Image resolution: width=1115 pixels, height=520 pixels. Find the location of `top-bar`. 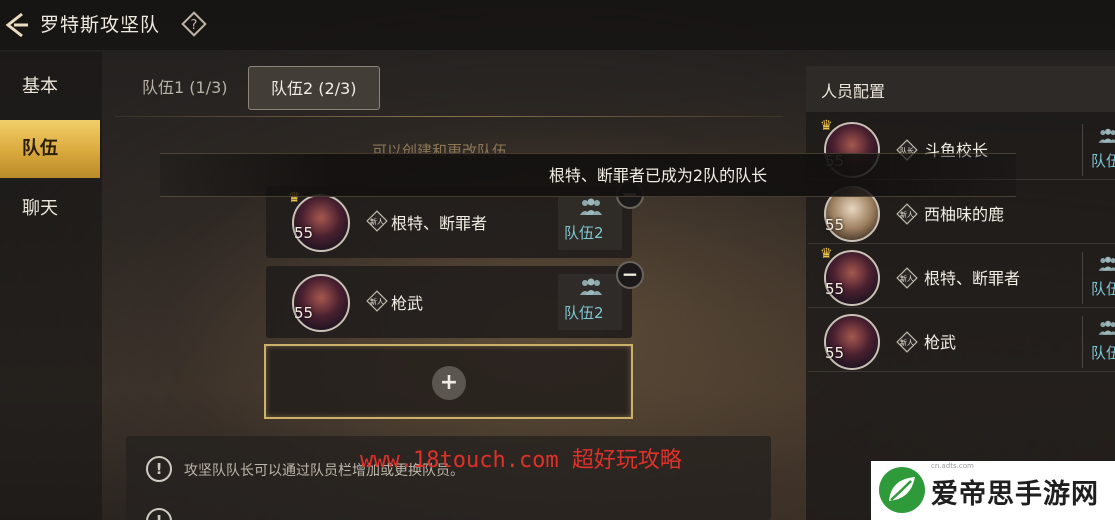

top-bar is located at coordinates (557, 25).